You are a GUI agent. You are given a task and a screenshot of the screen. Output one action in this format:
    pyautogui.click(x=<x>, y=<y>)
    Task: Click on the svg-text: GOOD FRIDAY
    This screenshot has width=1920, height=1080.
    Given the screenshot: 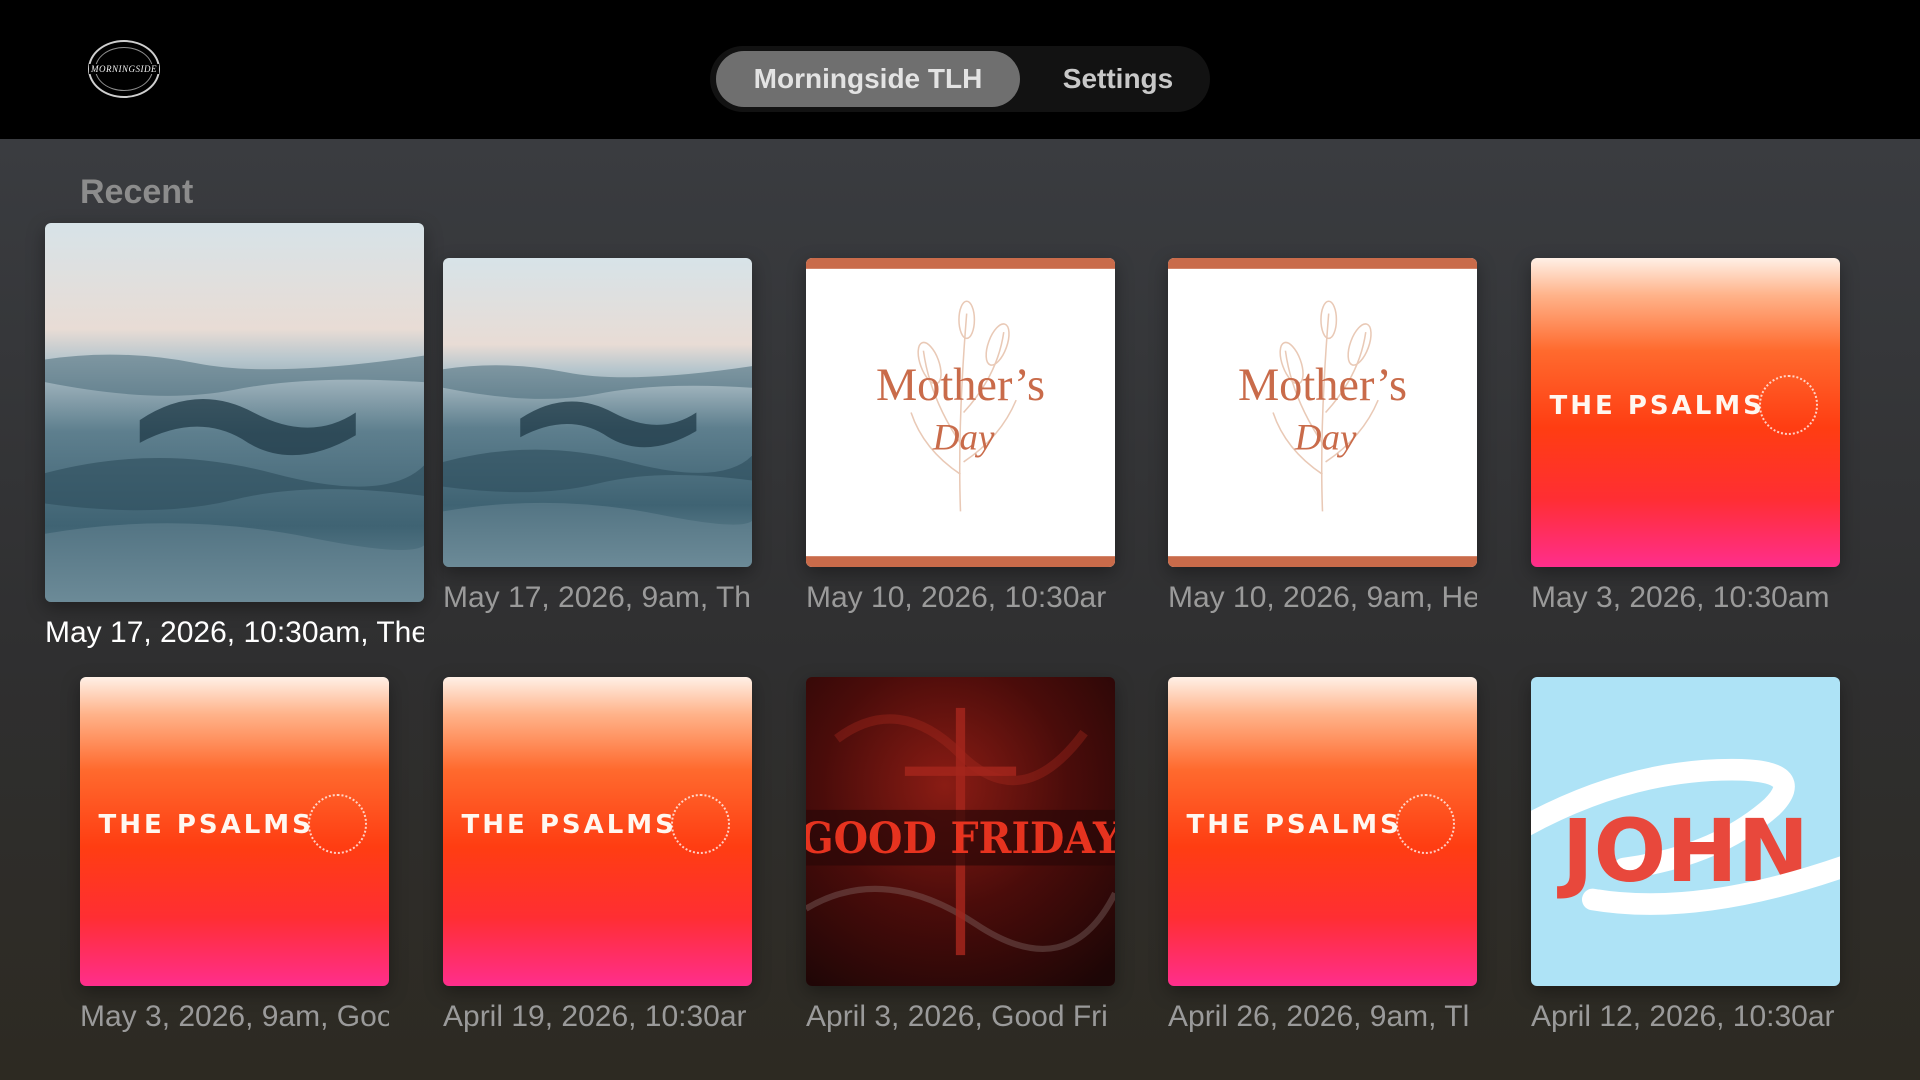 What is the action you would take?
    pyautogui.click(x=960, y=838)
    